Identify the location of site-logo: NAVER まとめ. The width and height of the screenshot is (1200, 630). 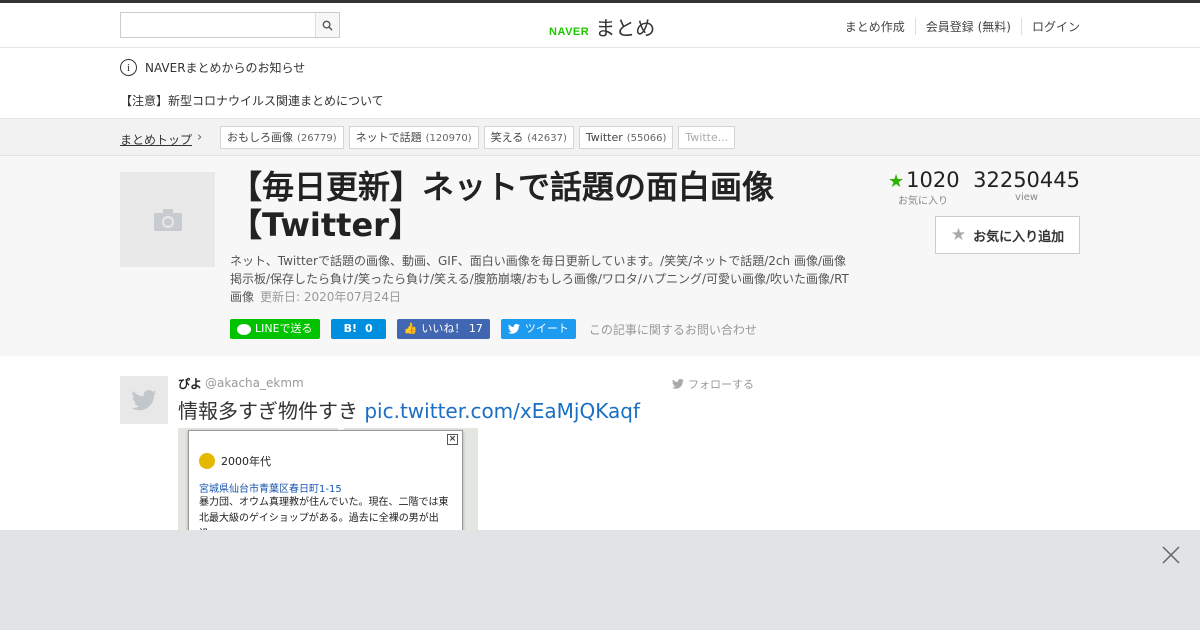
(602, 26).